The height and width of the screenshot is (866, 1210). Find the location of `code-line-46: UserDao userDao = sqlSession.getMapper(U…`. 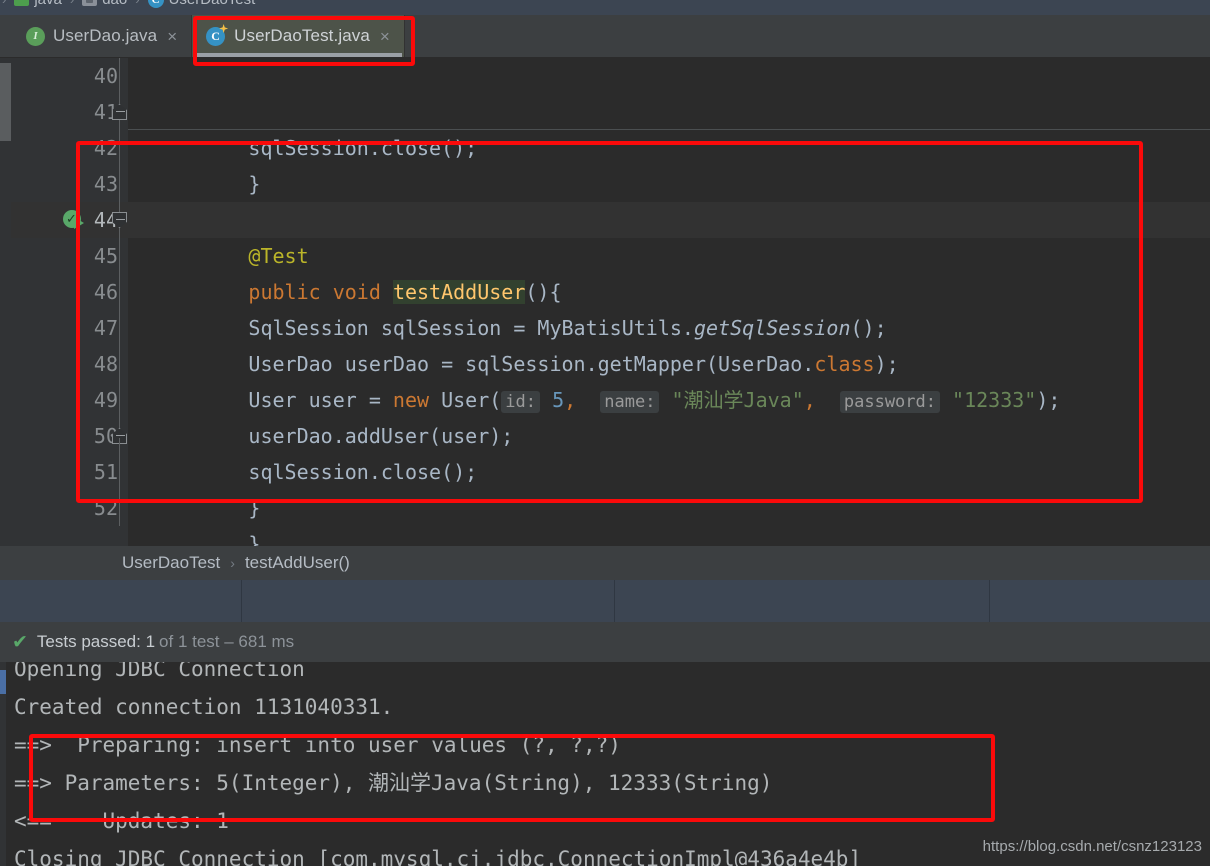

code-line-46: UserDao userDao = sqlSession.getMapper(U… is located at coordinates (669, 325).